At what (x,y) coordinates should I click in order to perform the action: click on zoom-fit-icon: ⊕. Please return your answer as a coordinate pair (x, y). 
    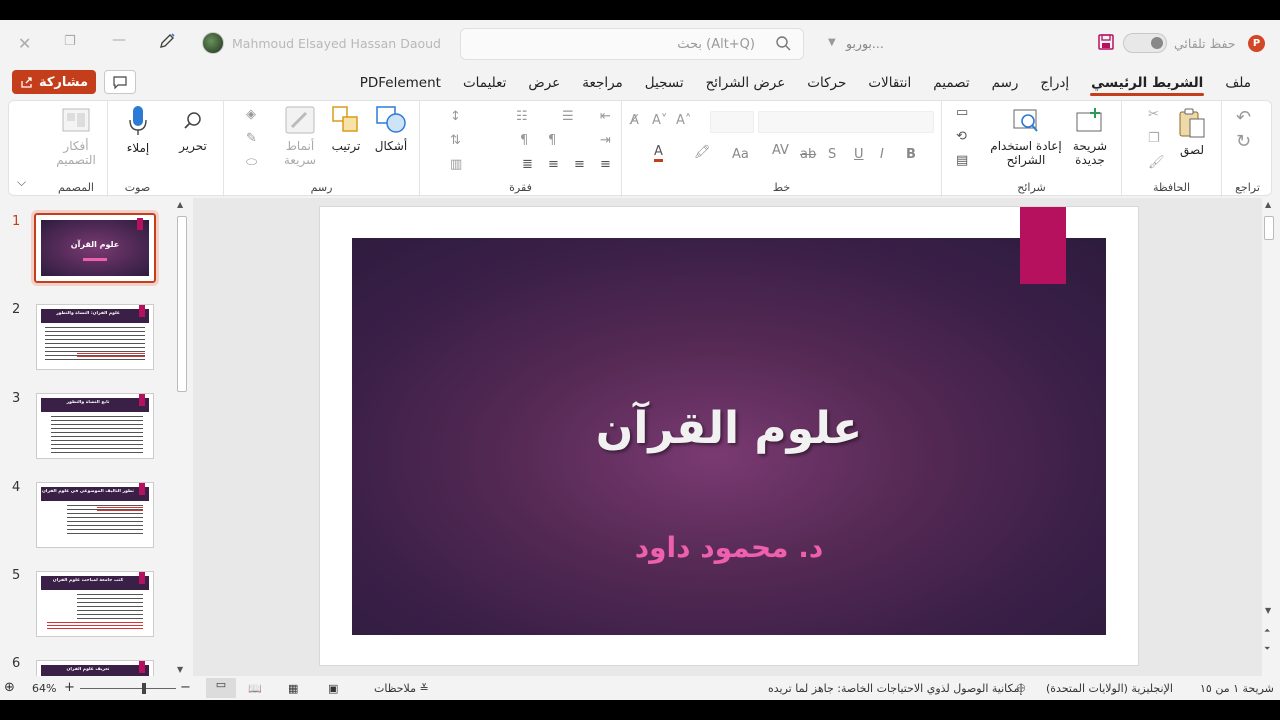
    Looking at the image, I should click on (9, 687).